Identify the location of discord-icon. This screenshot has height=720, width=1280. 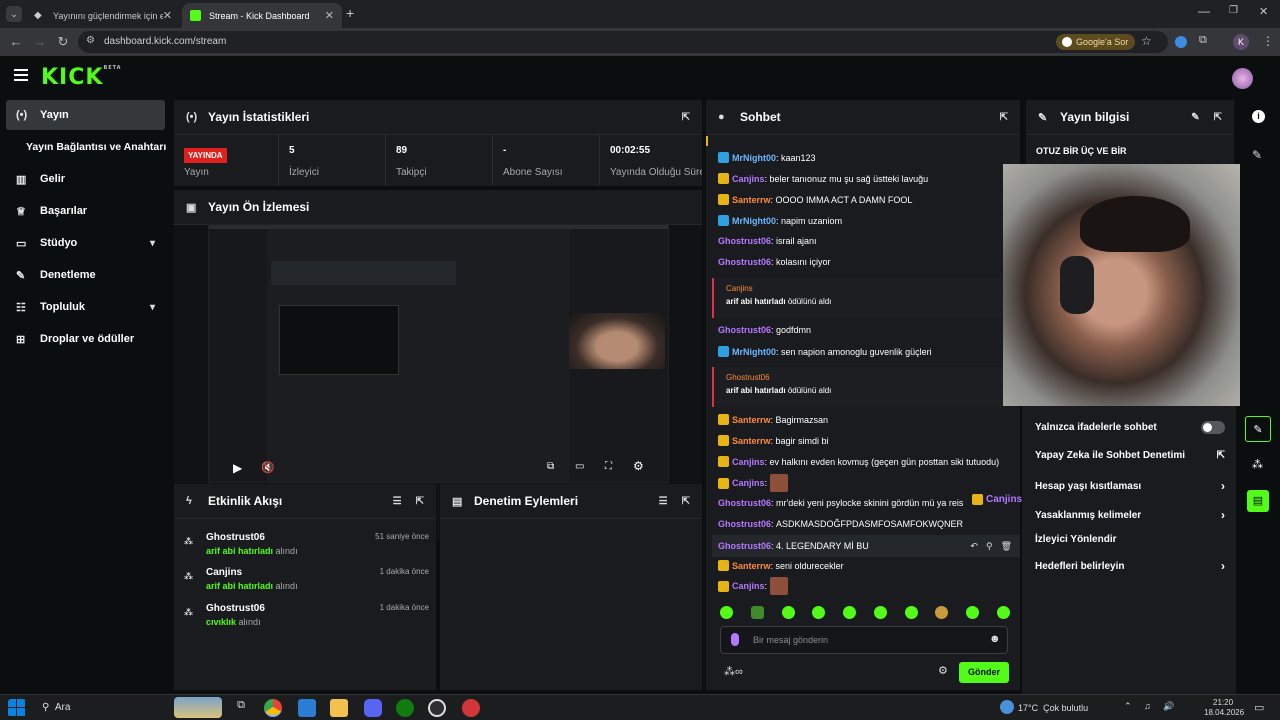
(373, 708).